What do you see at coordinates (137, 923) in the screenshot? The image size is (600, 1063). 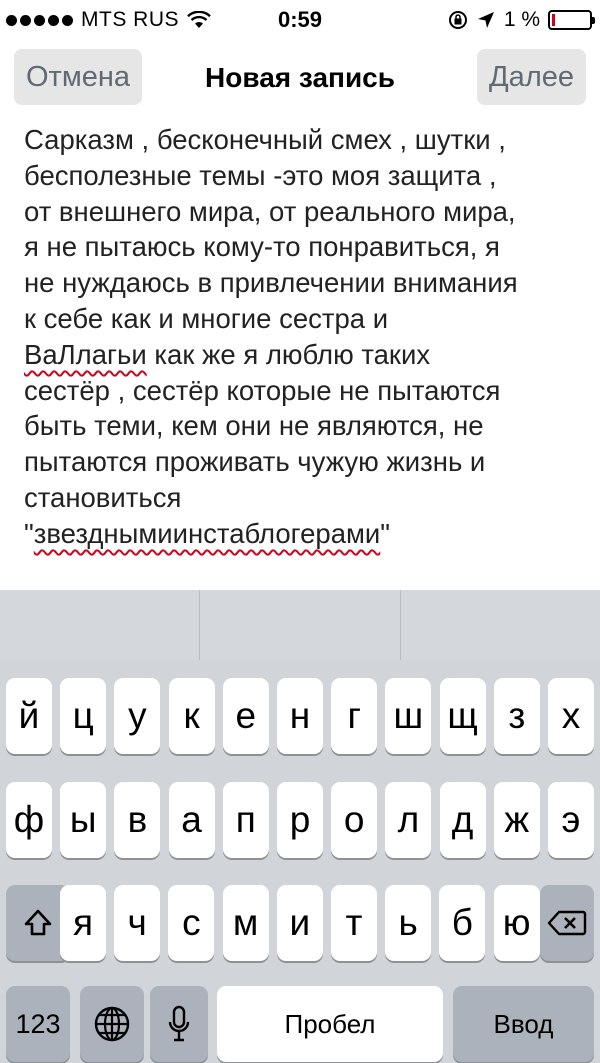 I see `key-ч: ч` at bounding box center [137, 923].